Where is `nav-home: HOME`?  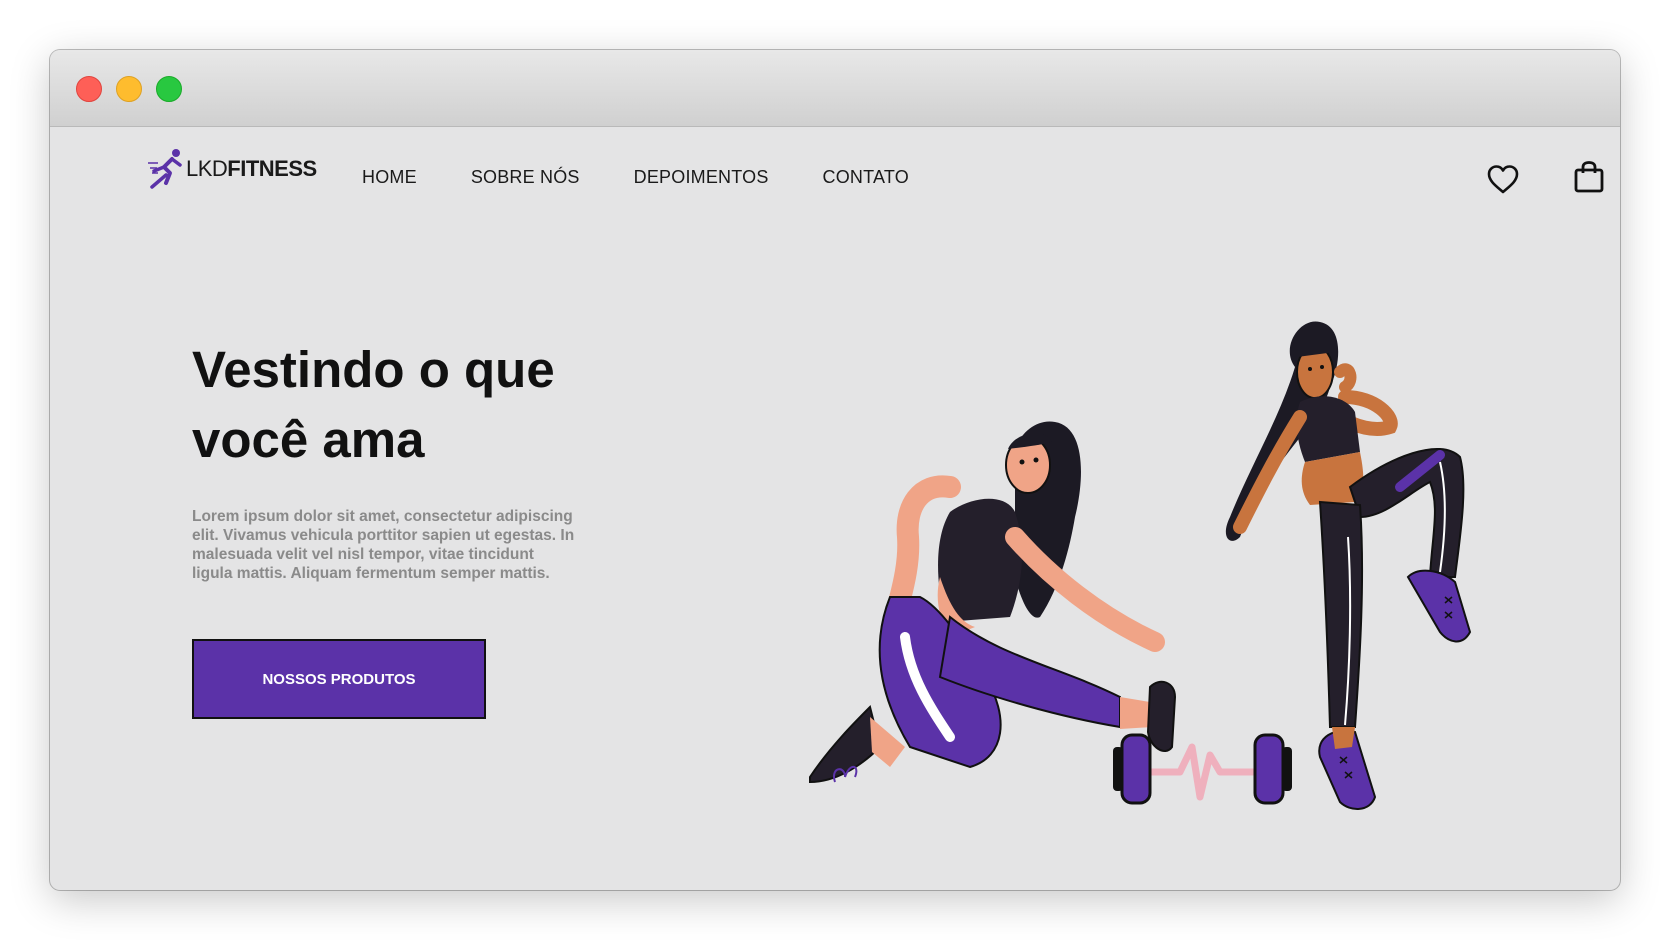 nav-home: HOME is located at coordinates (389, 177).